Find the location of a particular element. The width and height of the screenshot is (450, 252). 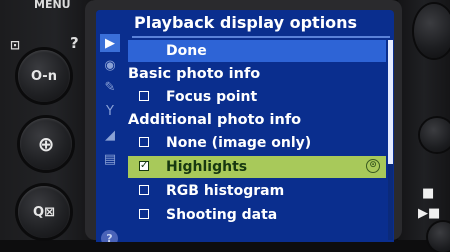

option-none: None (image only) is located at coordinates (257, 143).